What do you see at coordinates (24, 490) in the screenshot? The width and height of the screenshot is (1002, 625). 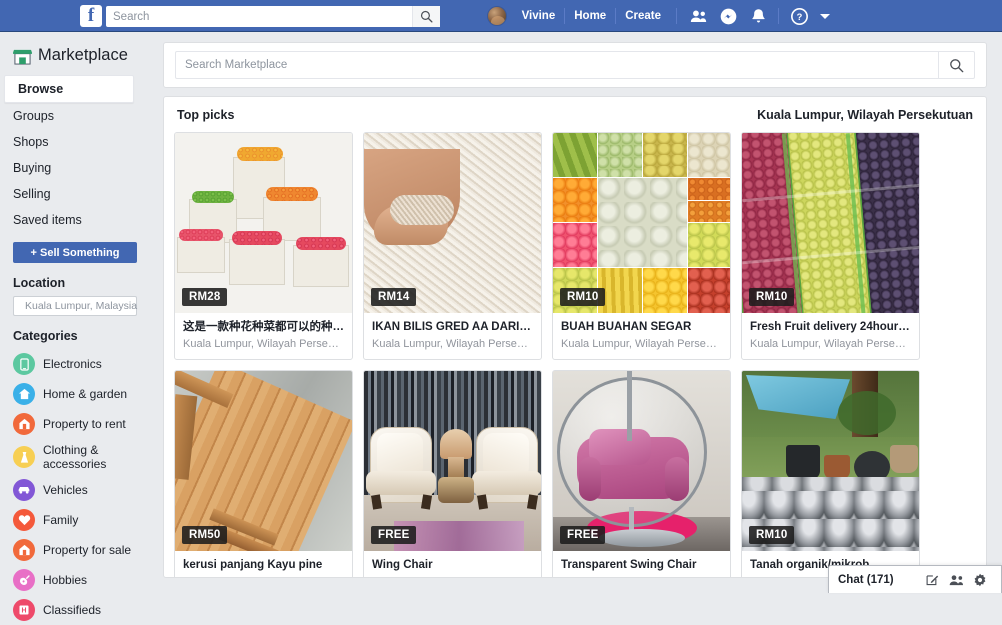 I see `car-icon` at bounding box center [24, 490].